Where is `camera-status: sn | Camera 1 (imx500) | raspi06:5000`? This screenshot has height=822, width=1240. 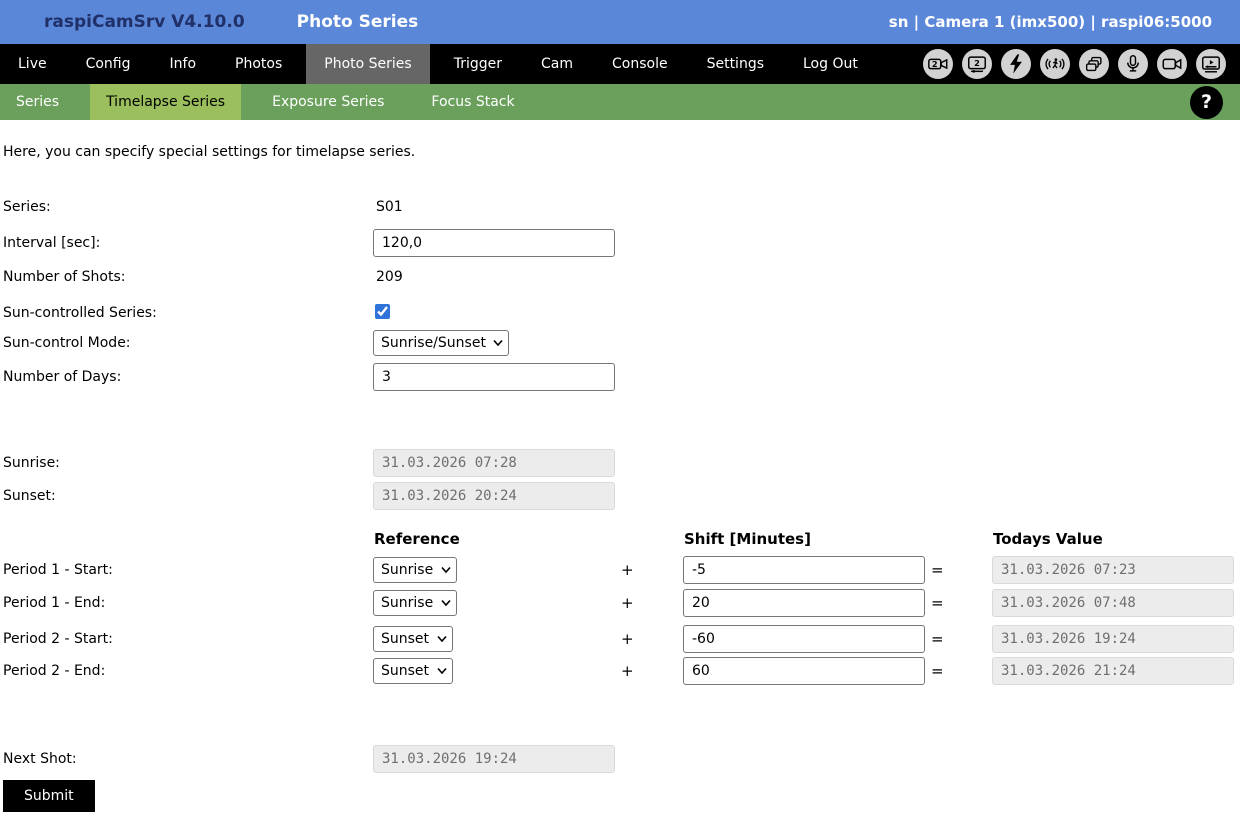
camera-status: sn | Camera 1 (imx500) | raspi06:5000 is located at coordinates (1050, 22).